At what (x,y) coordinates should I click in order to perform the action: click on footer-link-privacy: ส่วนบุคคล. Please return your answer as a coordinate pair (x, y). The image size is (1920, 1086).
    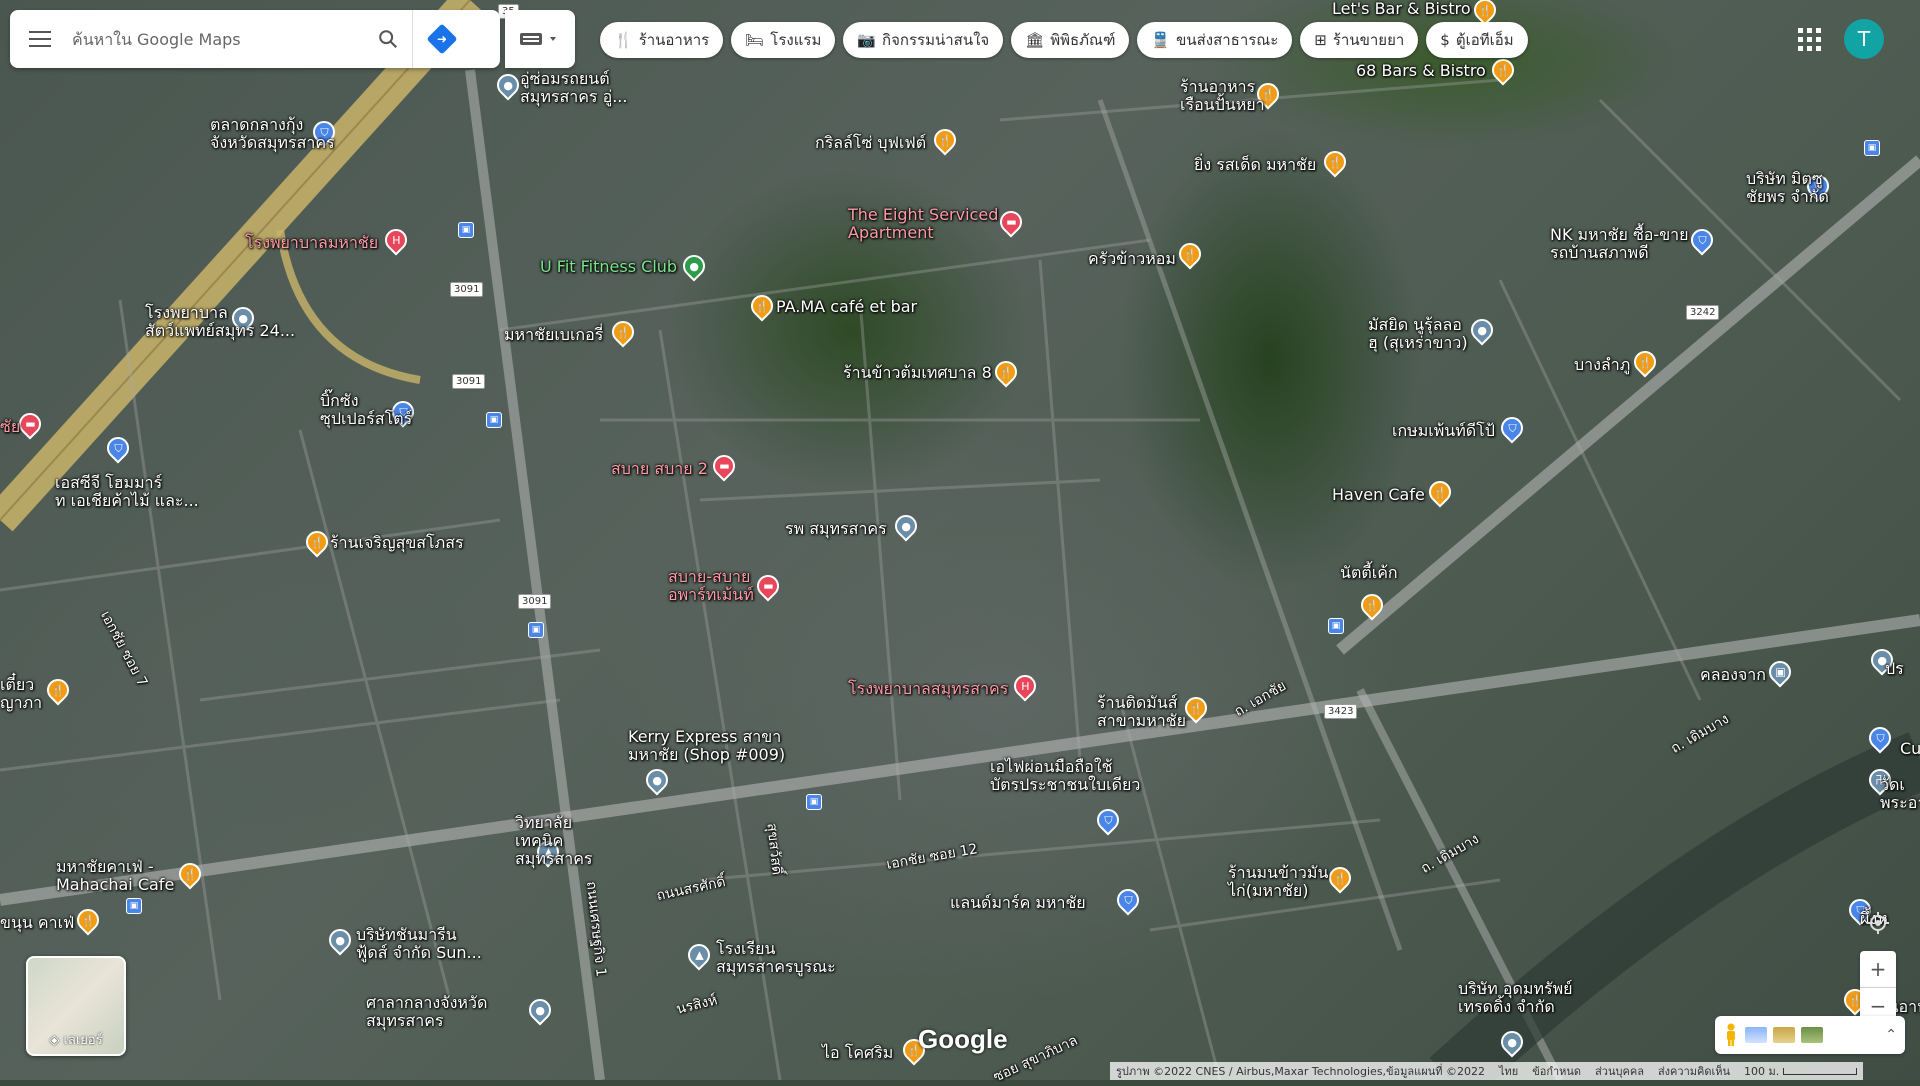
    Looking at the image, I should click on (1619, 1071).